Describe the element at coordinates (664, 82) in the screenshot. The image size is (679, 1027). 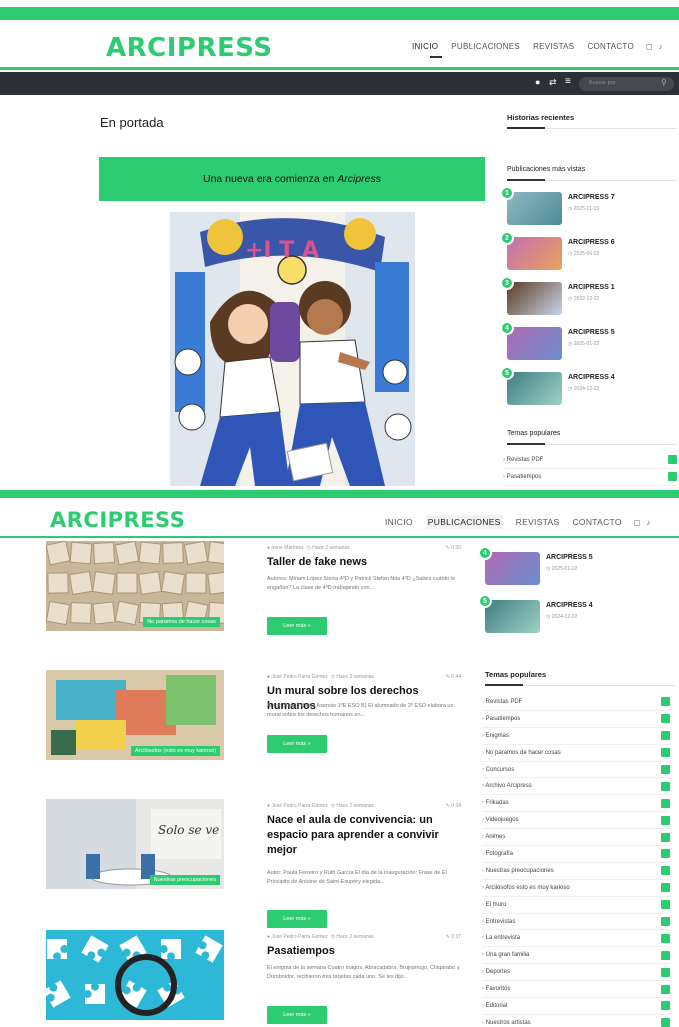
I see `search-icon: ⚲` at that location.